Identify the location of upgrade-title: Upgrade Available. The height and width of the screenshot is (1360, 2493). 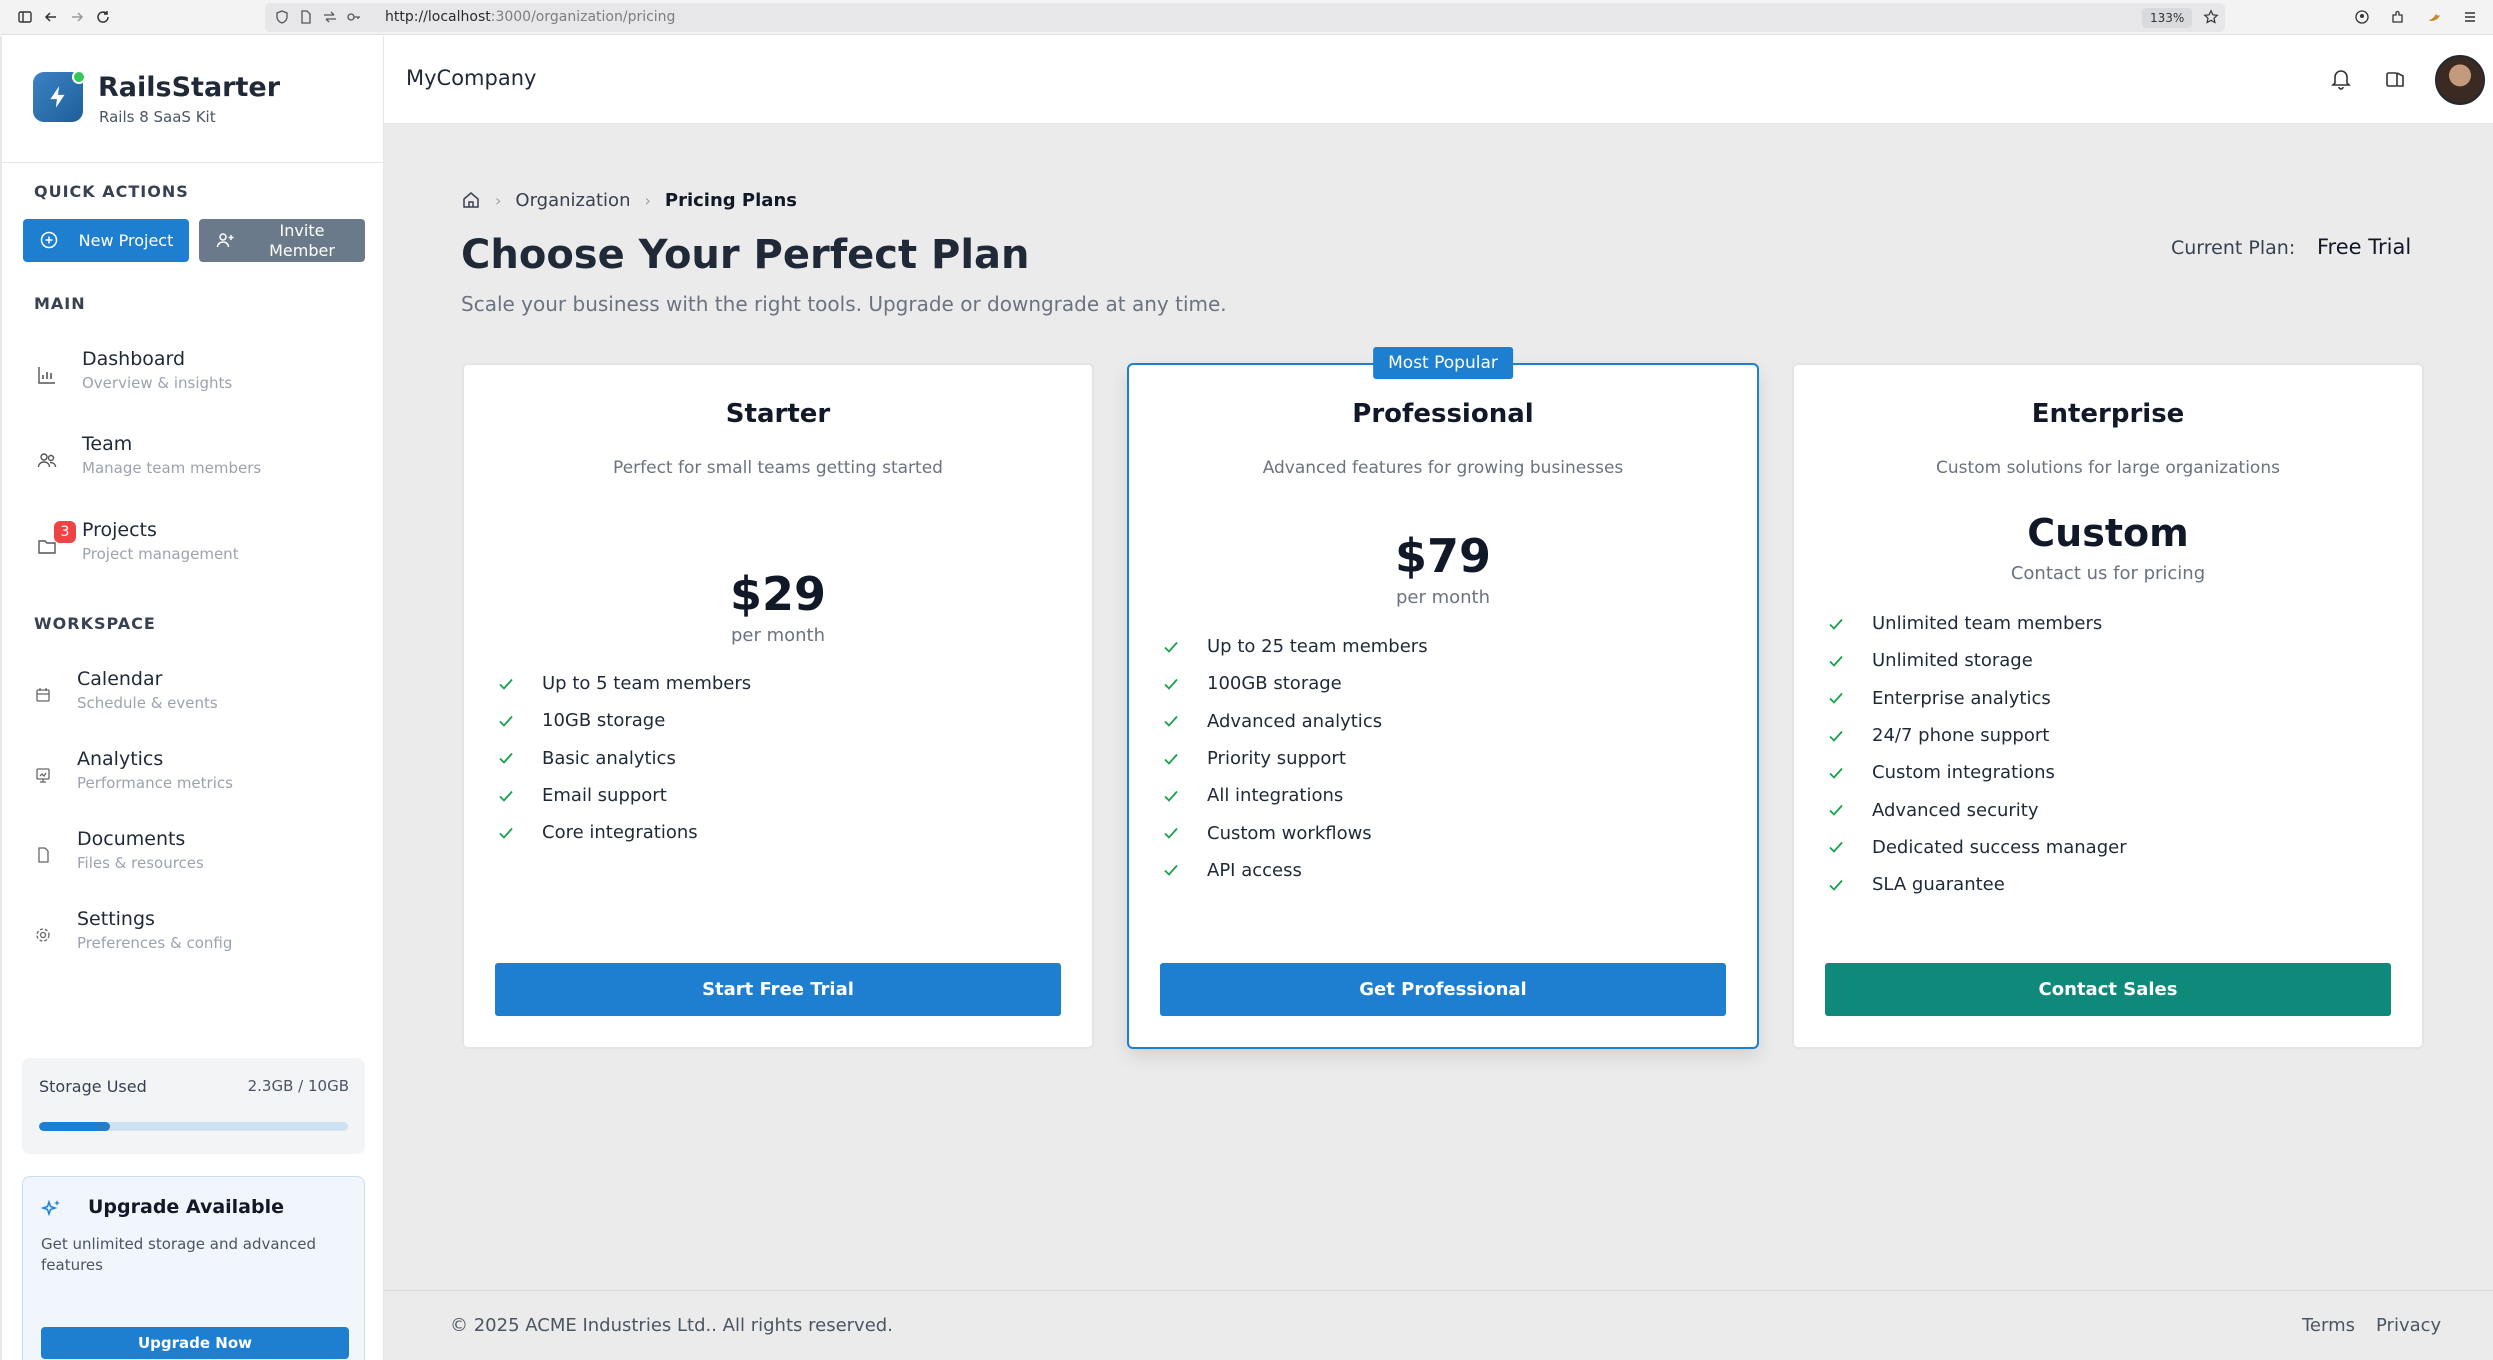
(186, 1207).